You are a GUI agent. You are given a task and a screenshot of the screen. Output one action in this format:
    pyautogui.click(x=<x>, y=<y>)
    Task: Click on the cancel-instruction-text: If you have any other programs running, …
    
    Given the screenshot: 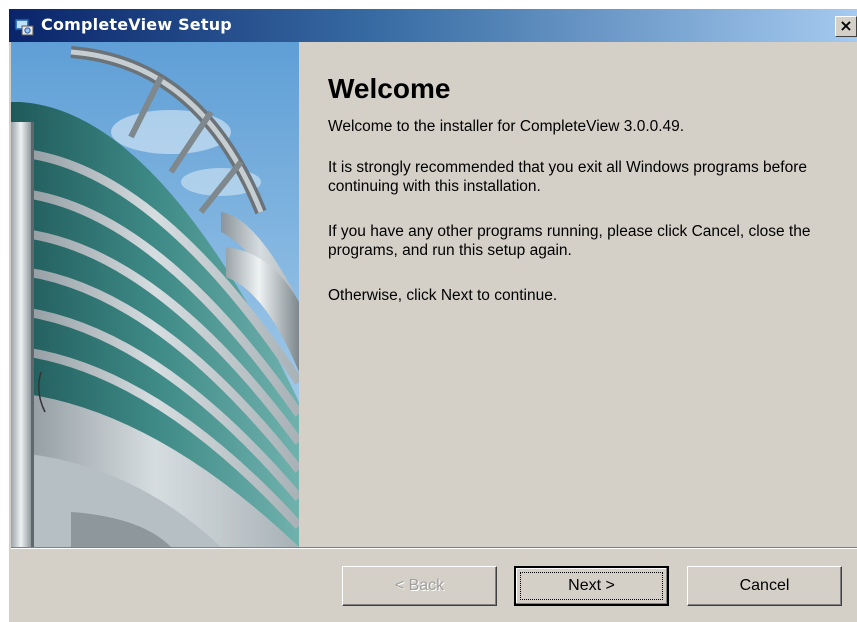 What is the action you would take?
    pyautogui.click(x=569, y=241)
    